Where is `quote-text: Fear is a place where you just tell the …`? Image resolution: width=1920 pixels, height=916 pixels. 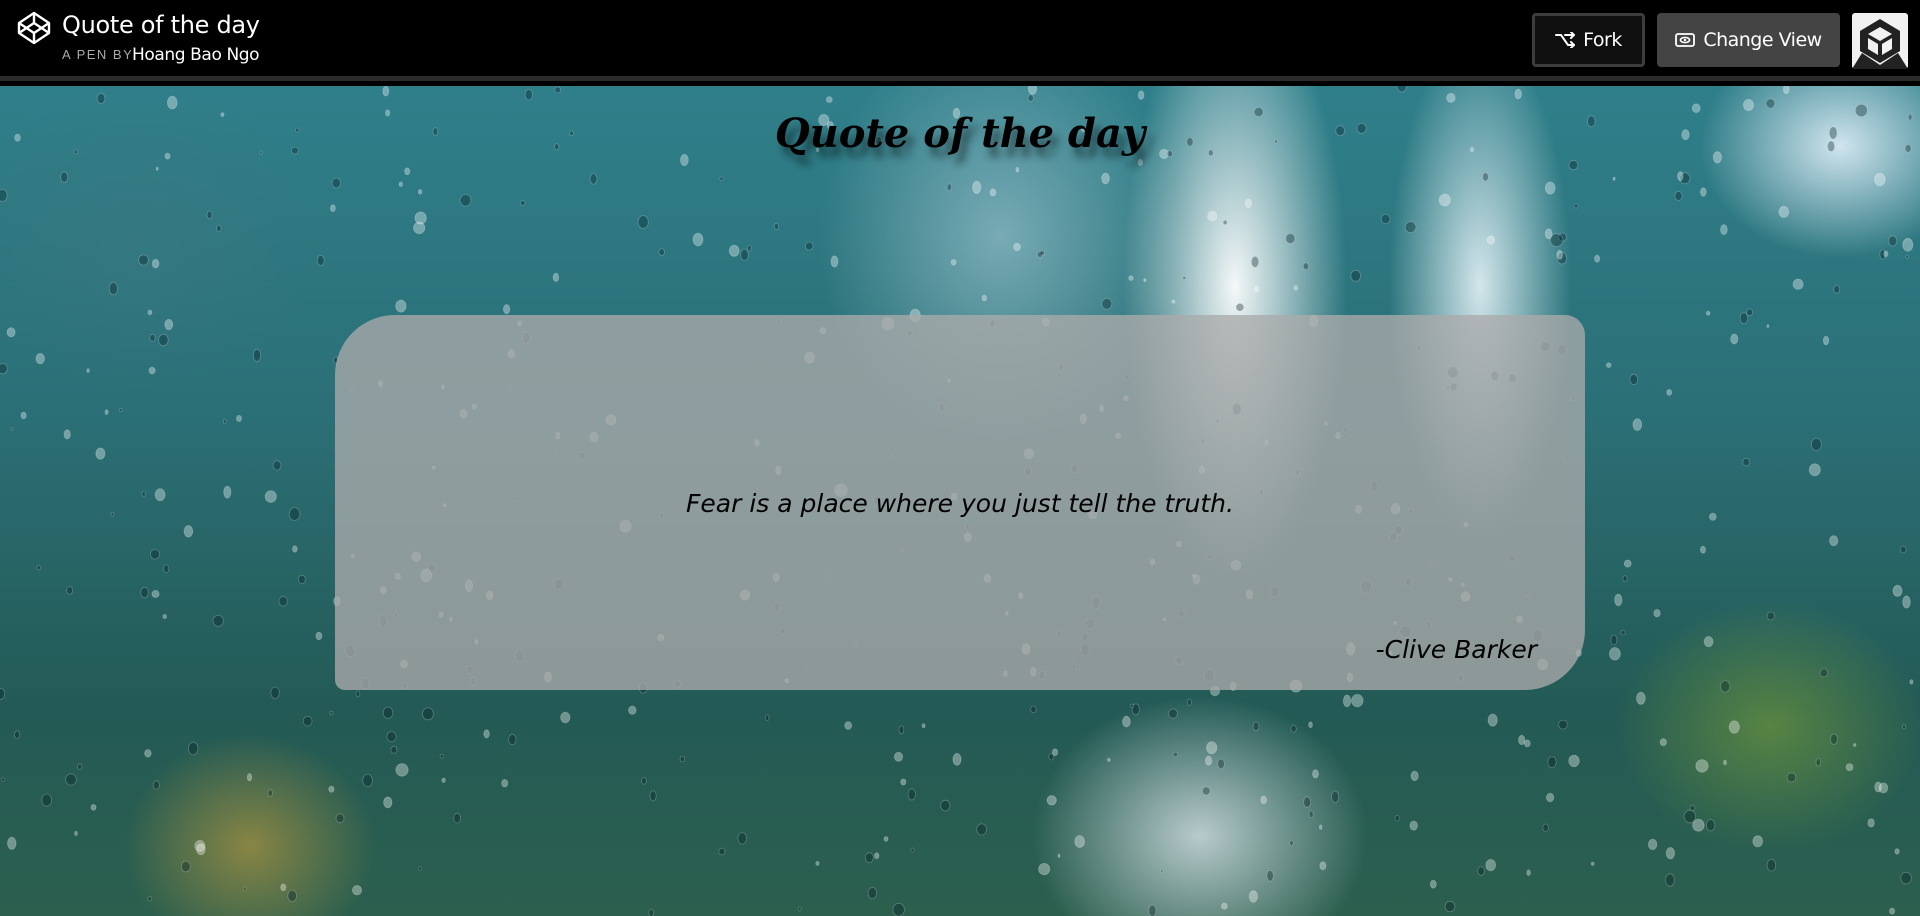
quote-text: Fear is a place where you just tell the … is located at coordinates (960, 503).